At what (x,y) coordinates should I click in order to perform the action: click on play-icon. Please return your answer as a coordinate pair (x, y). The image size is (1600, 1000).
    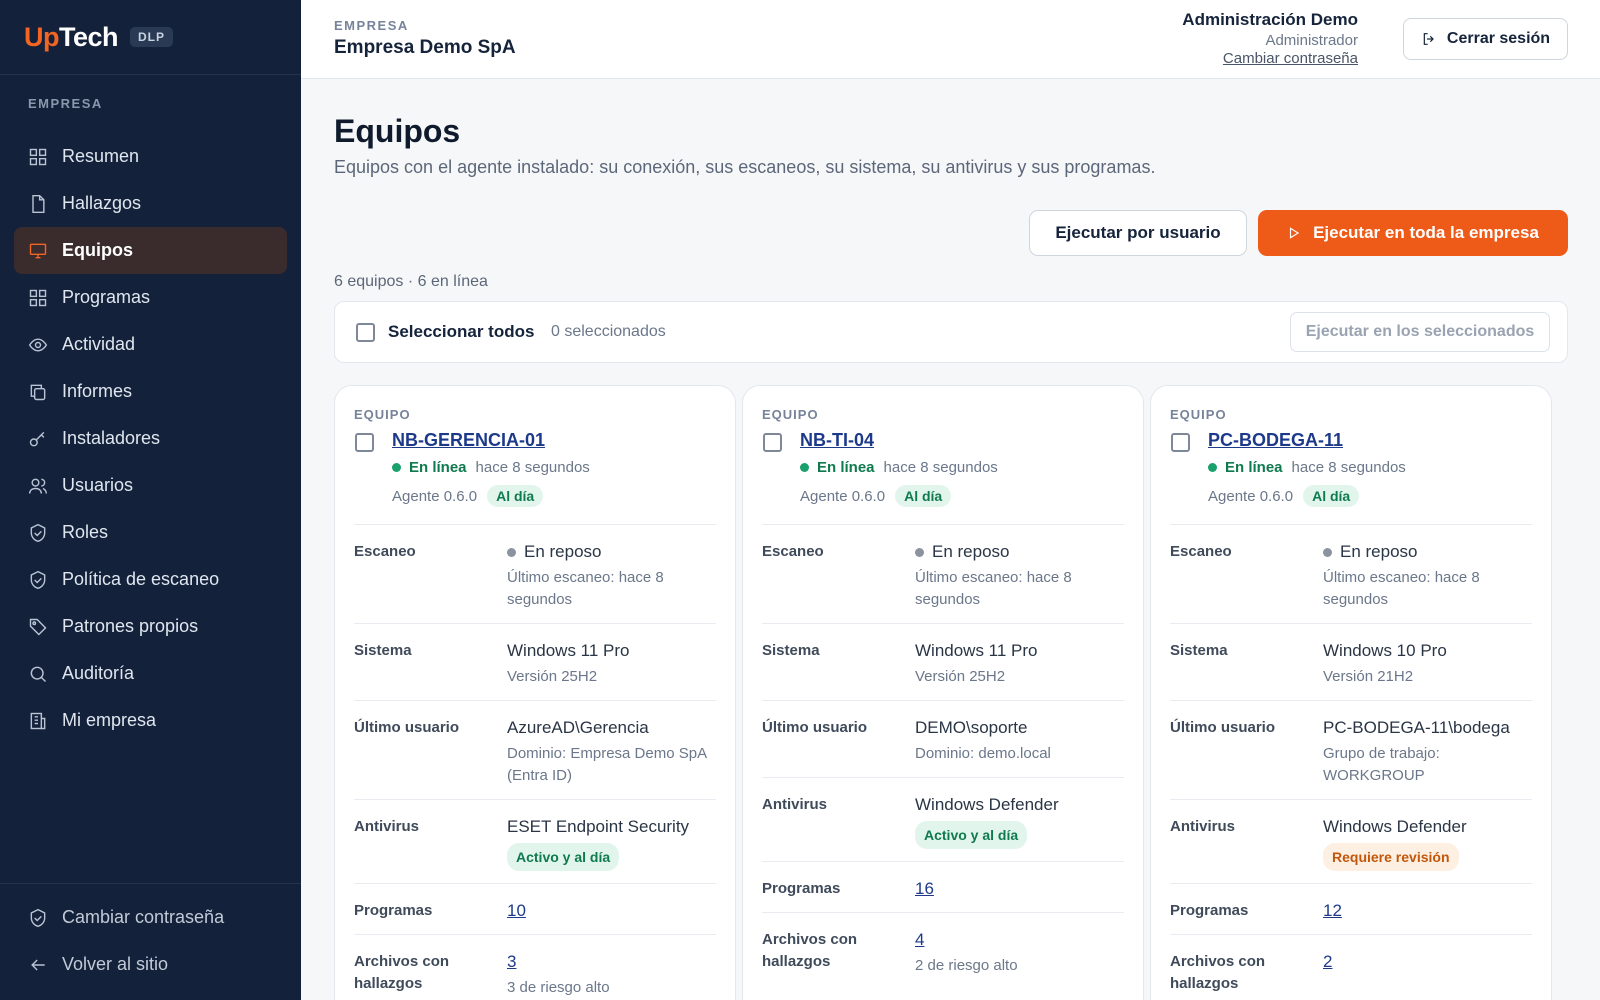
    Looking at the image, I should click on (1294, 233).